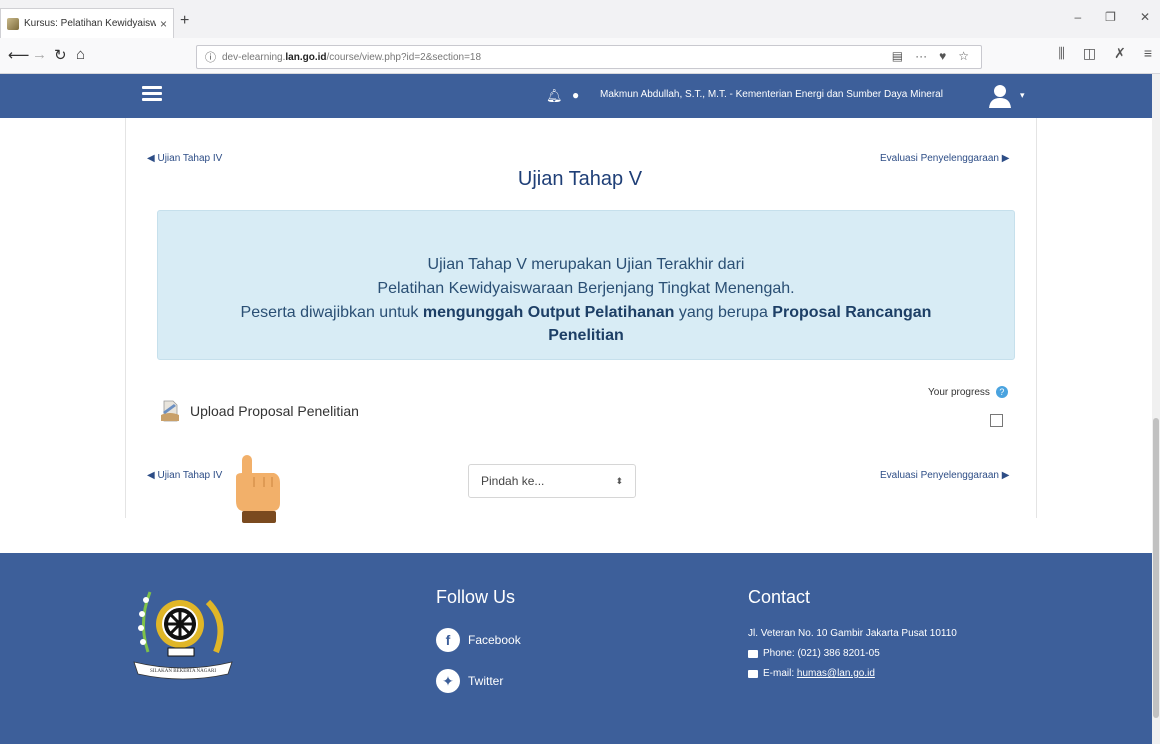 The image size is (1160, 744). Describe the element at coordinates (779, 597) in the screenshot. I see `contact-title: Contact` at that location.